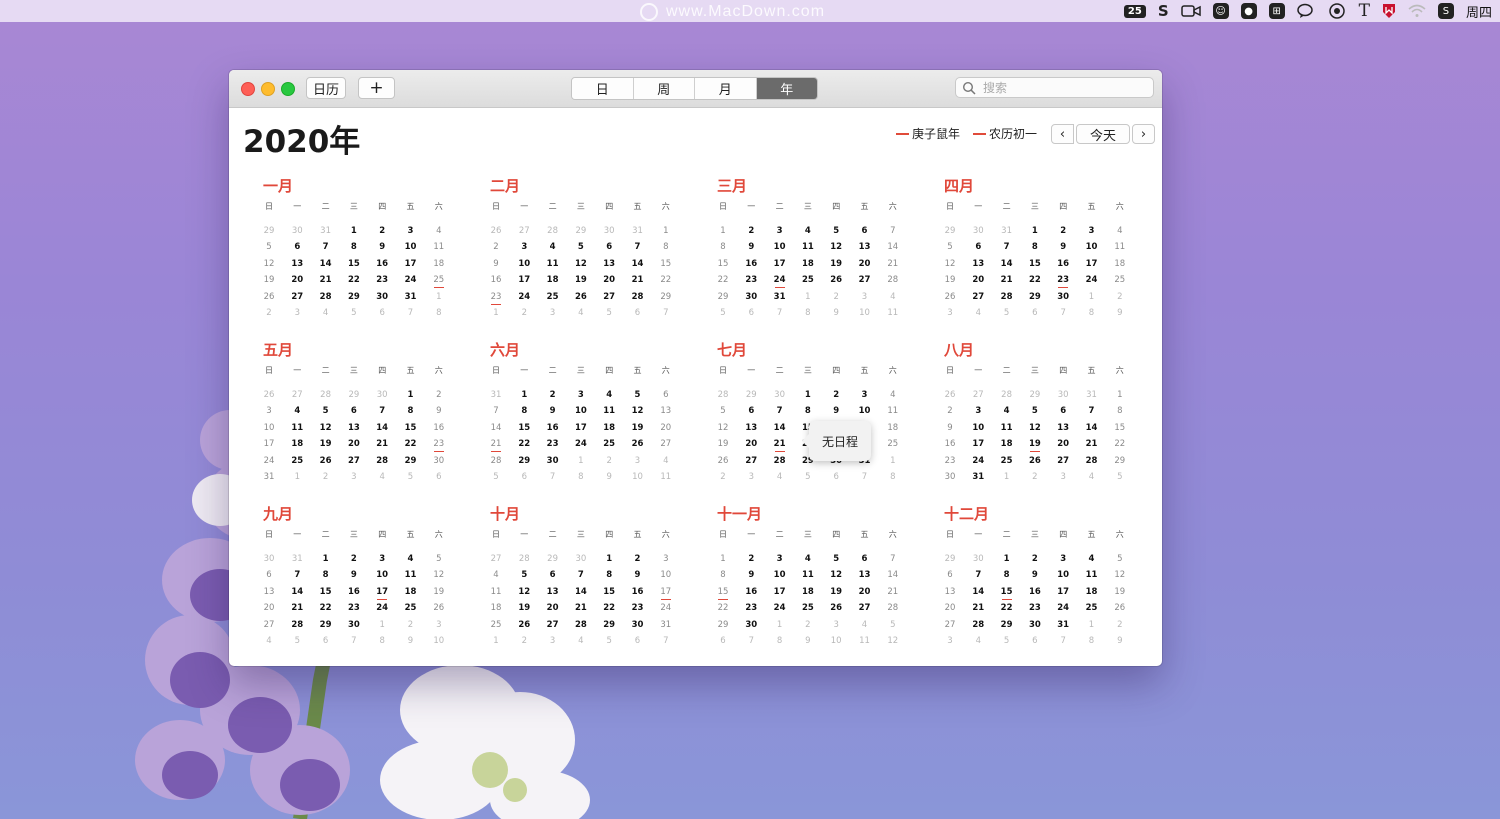  I want to click on month-name: 十月, so click(505, 513).